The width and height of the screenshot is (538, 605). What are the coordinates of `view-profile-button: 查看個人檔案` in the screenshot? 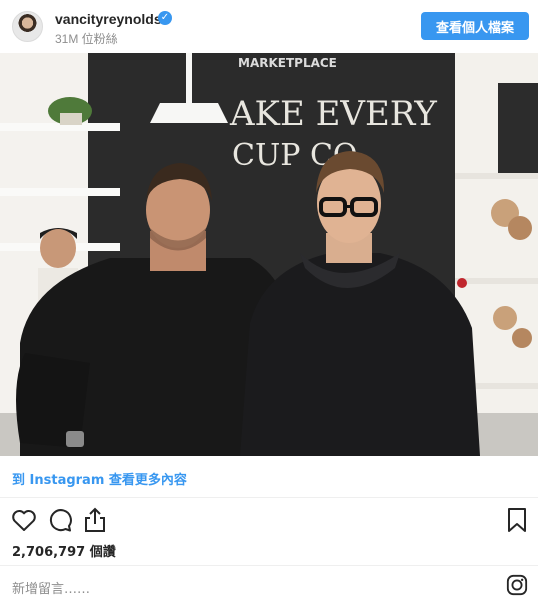 It's located at (475, 26).